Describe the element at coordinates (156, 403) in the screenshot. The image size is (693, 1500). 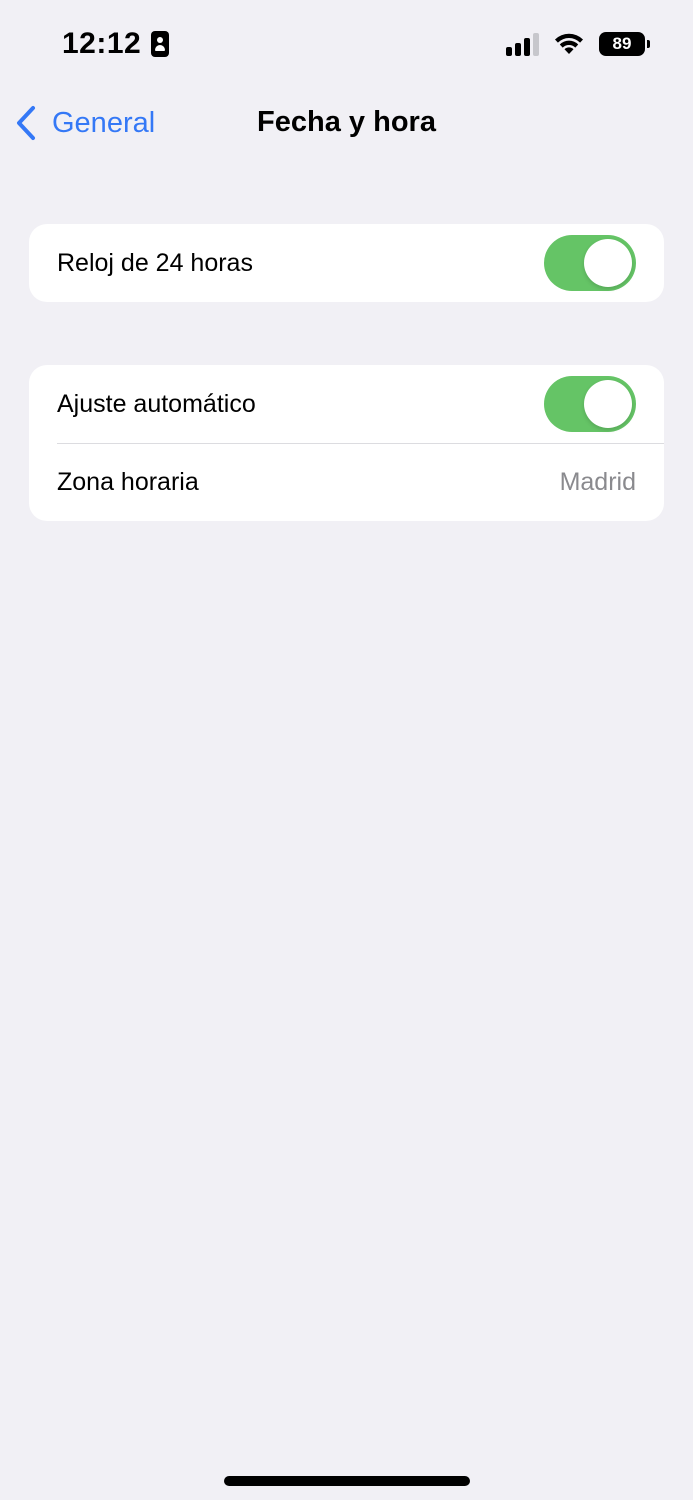
I see `row-label: Ajuste automático` at that location.